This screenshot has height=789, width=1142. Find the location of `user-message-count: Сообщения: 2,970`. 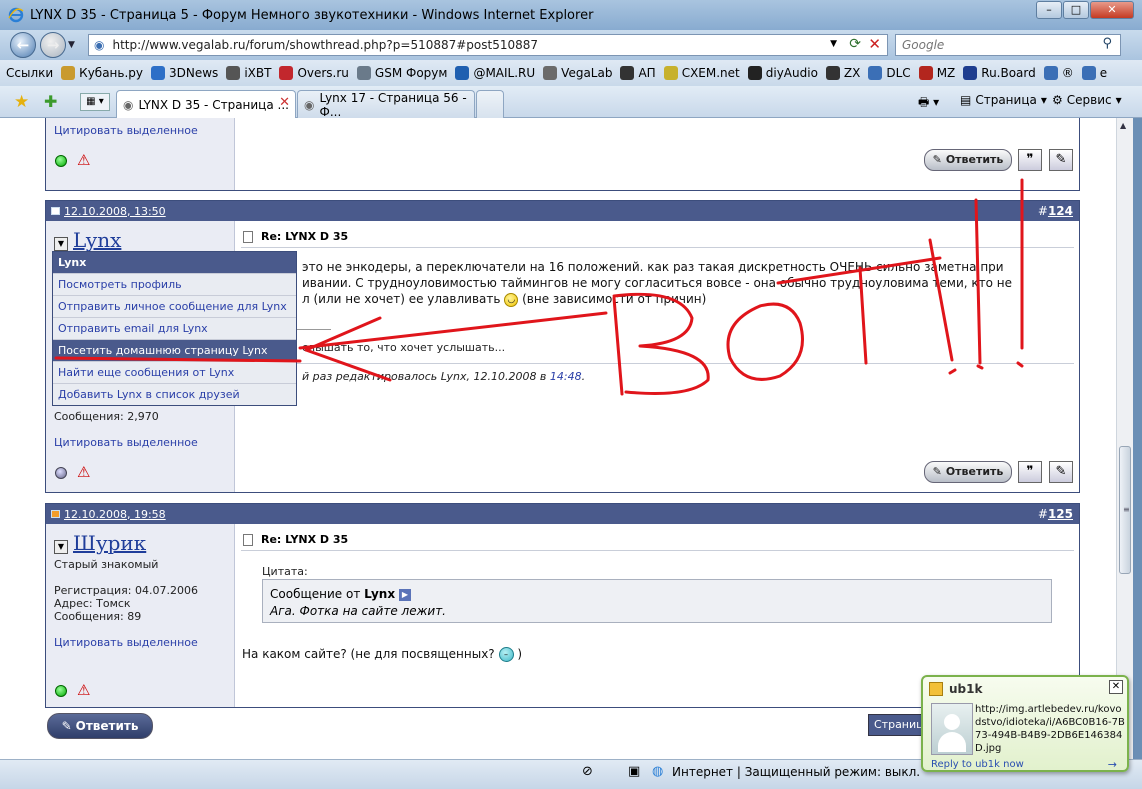

user-message-count: Сообщения: 2,970 is located at coordinates (106, 416).